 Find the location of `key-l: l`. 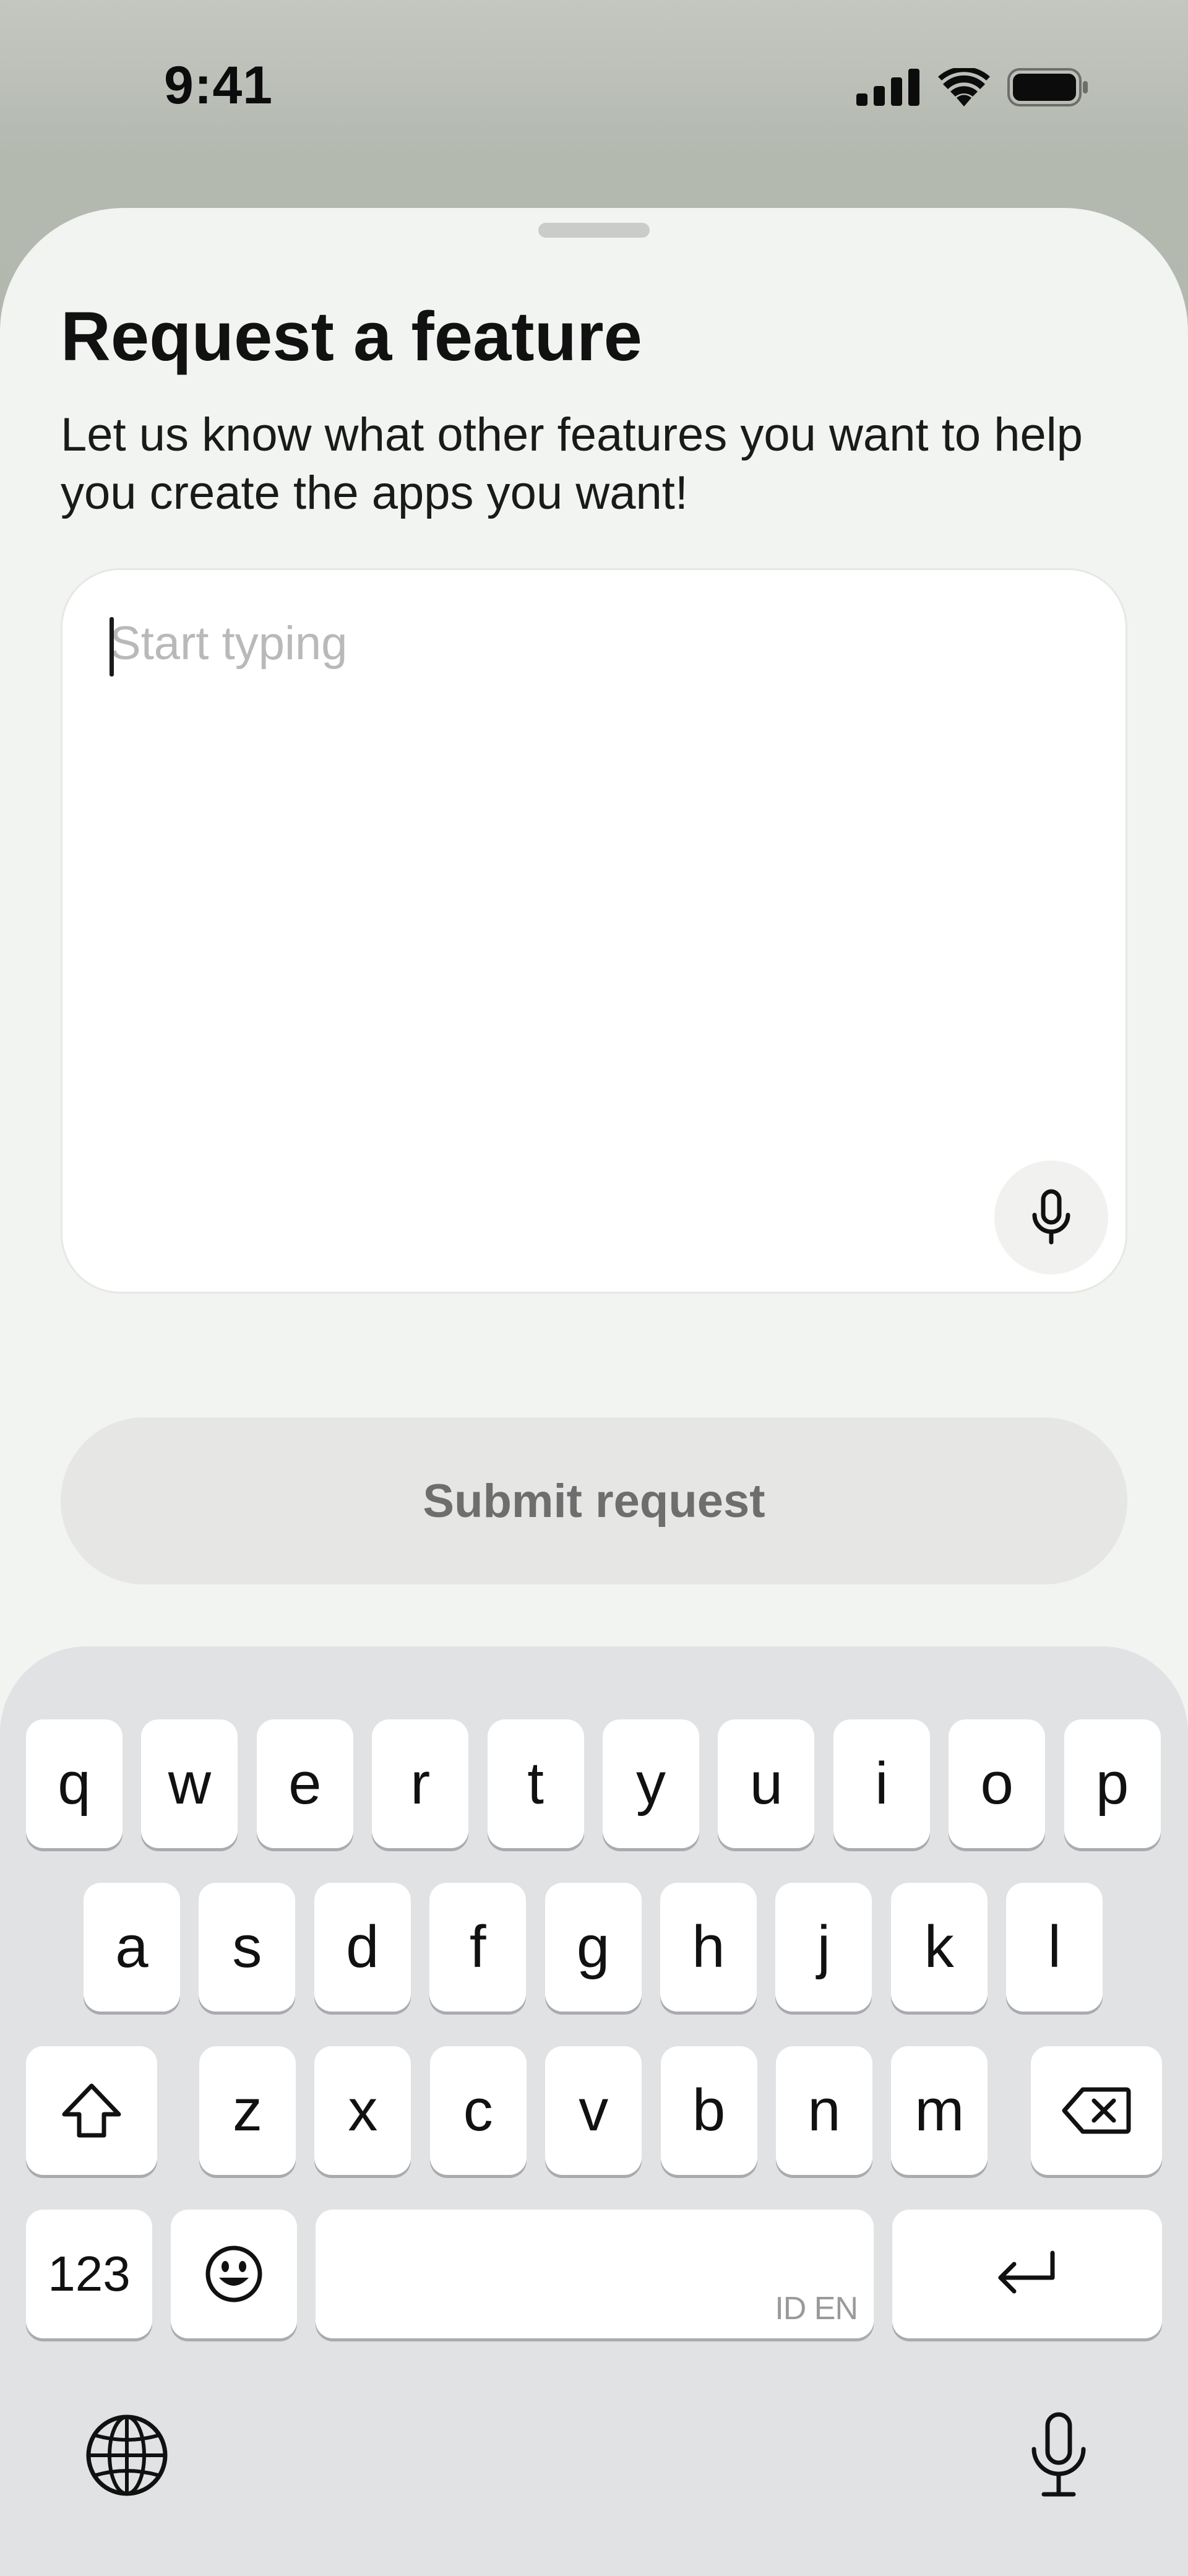

key-l: l is located at coordinates (1054, 1947).